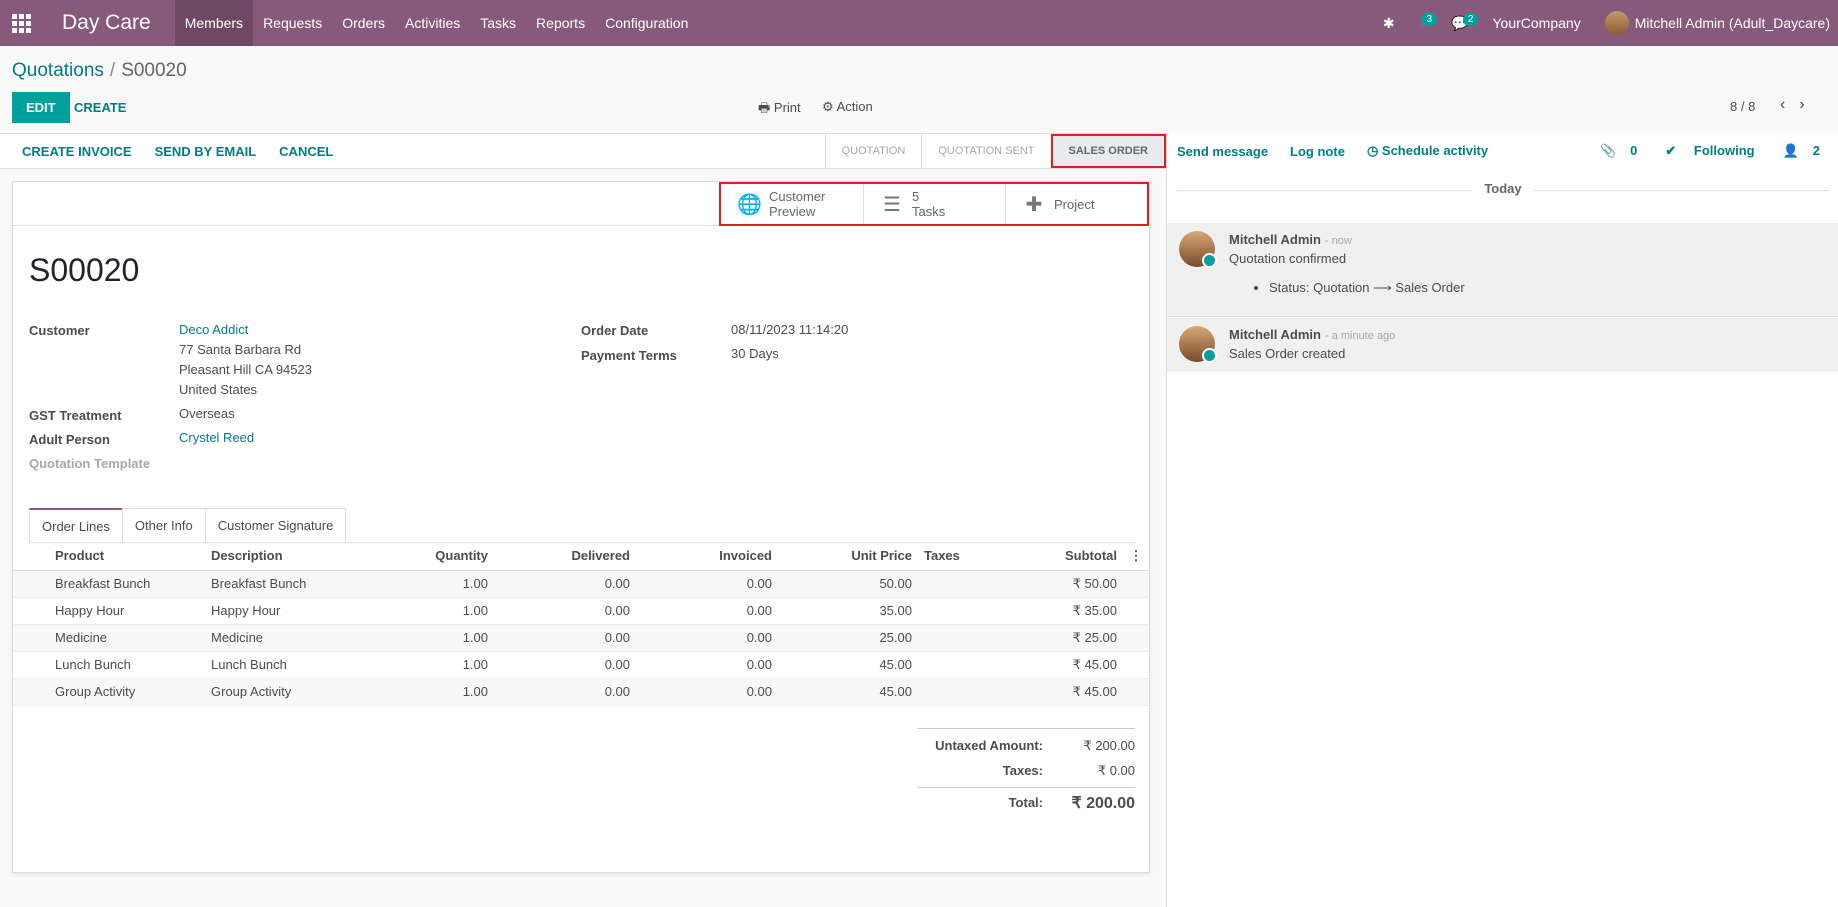 The image size is (1838, 907). I want to click on col-quantity: Quantity, so click(426, 556).